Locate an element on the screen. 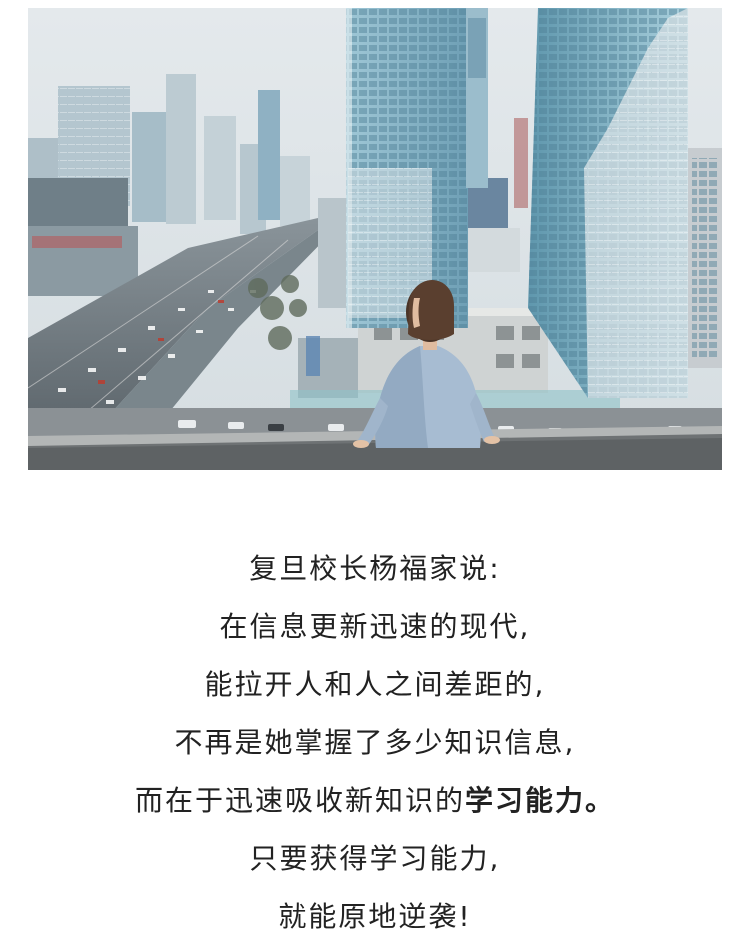  quote-line-5-bold: 学习能力。 is located at coordinates (540, 800).